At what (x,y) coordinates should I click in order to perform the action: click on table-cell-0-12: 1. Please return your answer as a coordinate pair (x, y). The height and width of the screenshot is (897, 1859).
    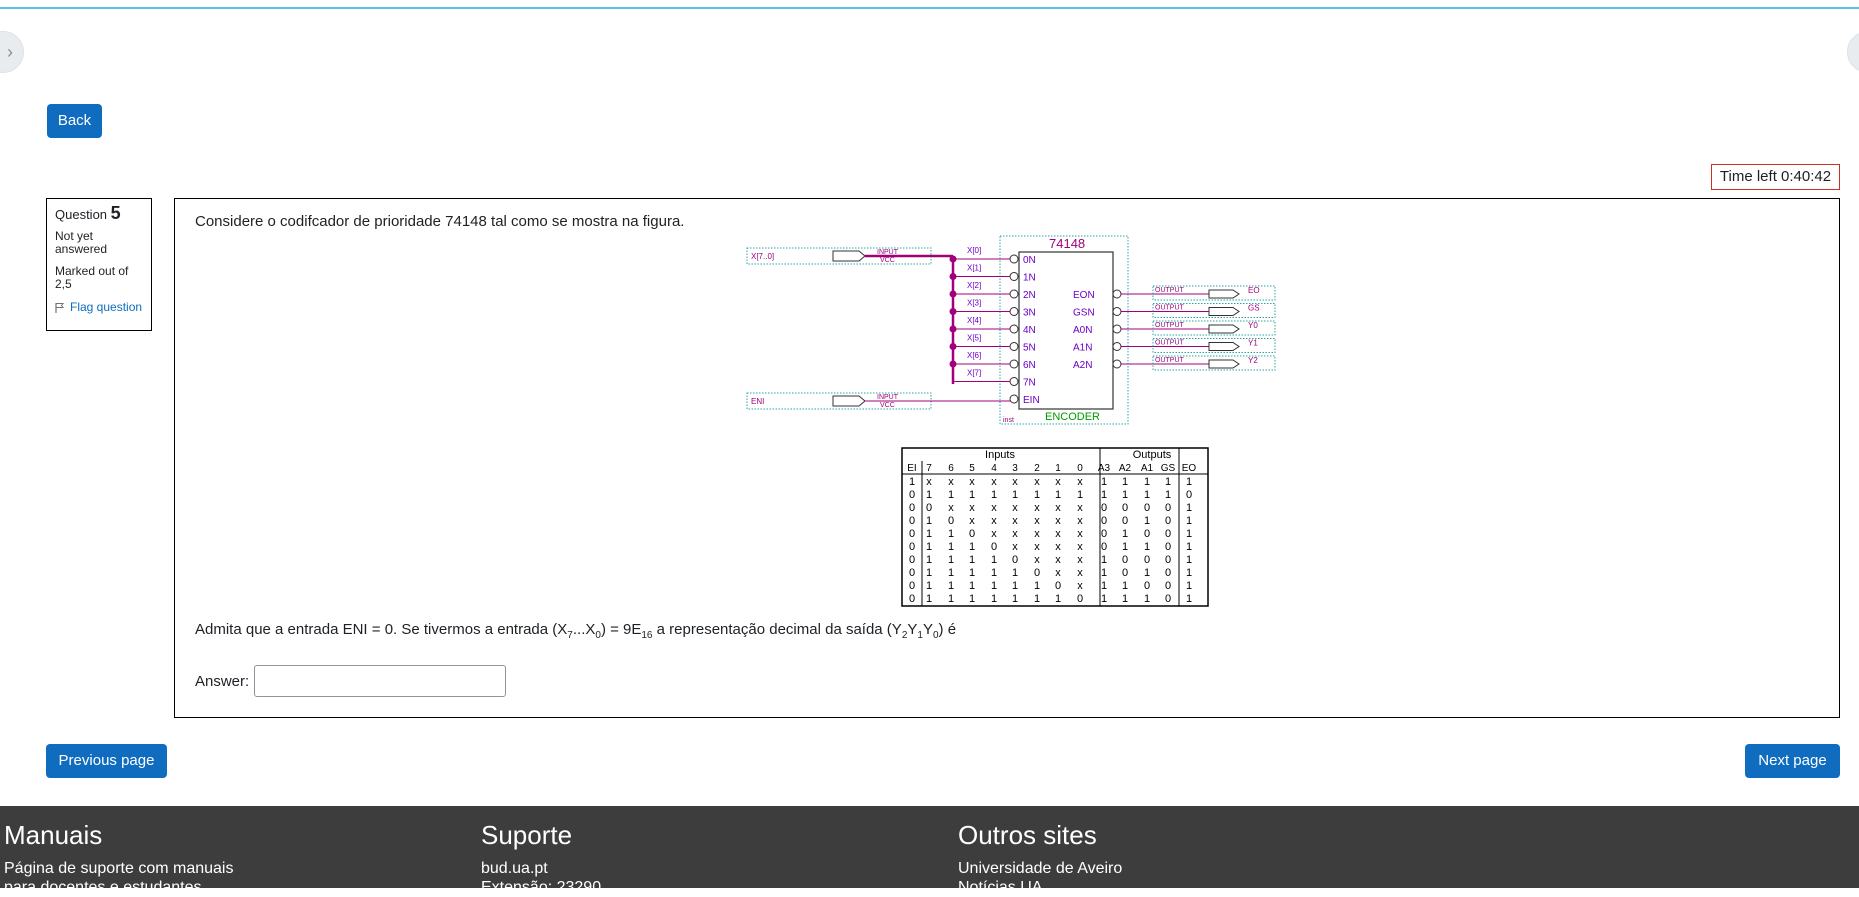
    Looking at the image, I should click on (1168, 482).